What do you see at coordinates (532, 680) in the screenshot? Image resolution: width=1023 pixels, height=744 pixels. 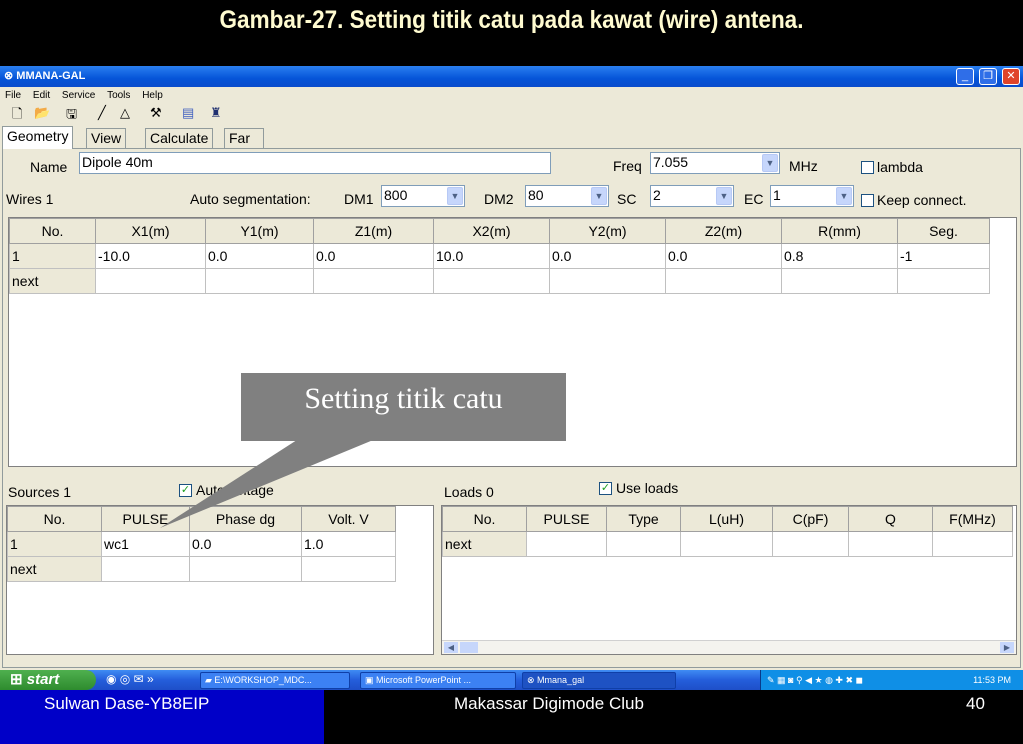 I see `mmana-icon: ⊗` at bounding box center [532, 680].